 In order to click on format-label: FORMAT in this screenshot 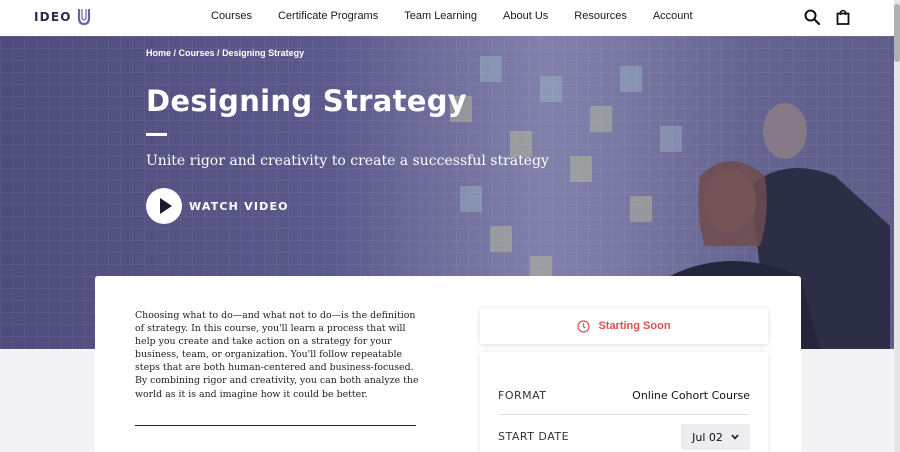, I will do `click(522, 395)`.